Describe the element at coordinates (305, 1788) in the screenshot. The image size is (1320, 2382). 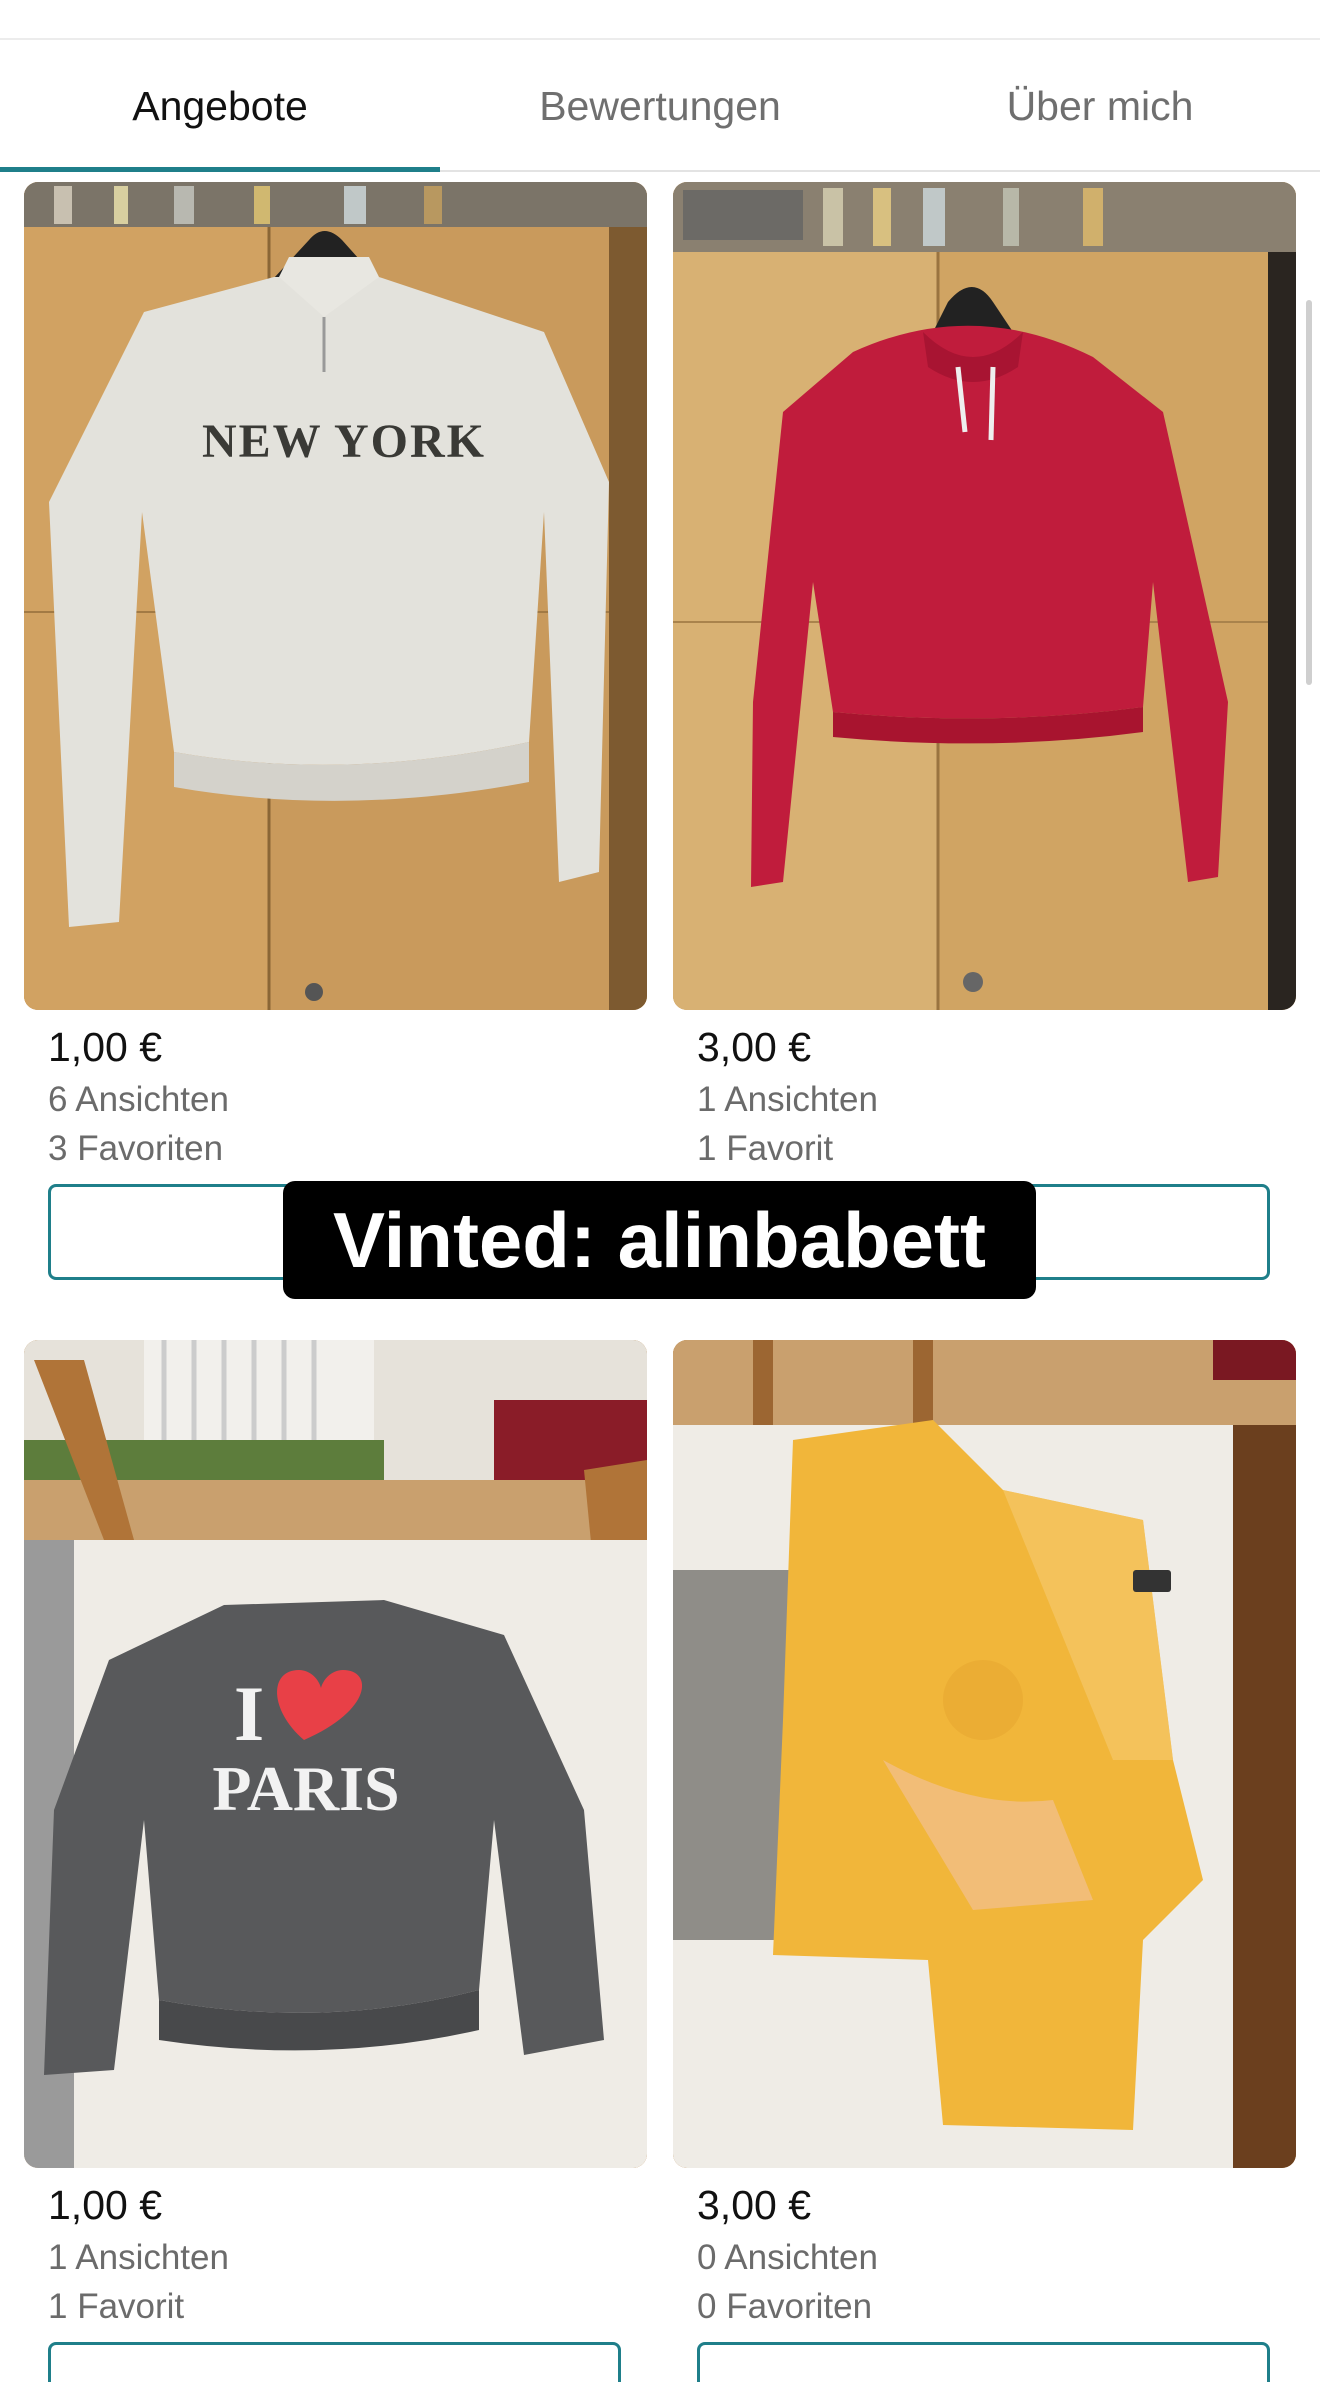
I see `svg-text: PARIS` at that location.